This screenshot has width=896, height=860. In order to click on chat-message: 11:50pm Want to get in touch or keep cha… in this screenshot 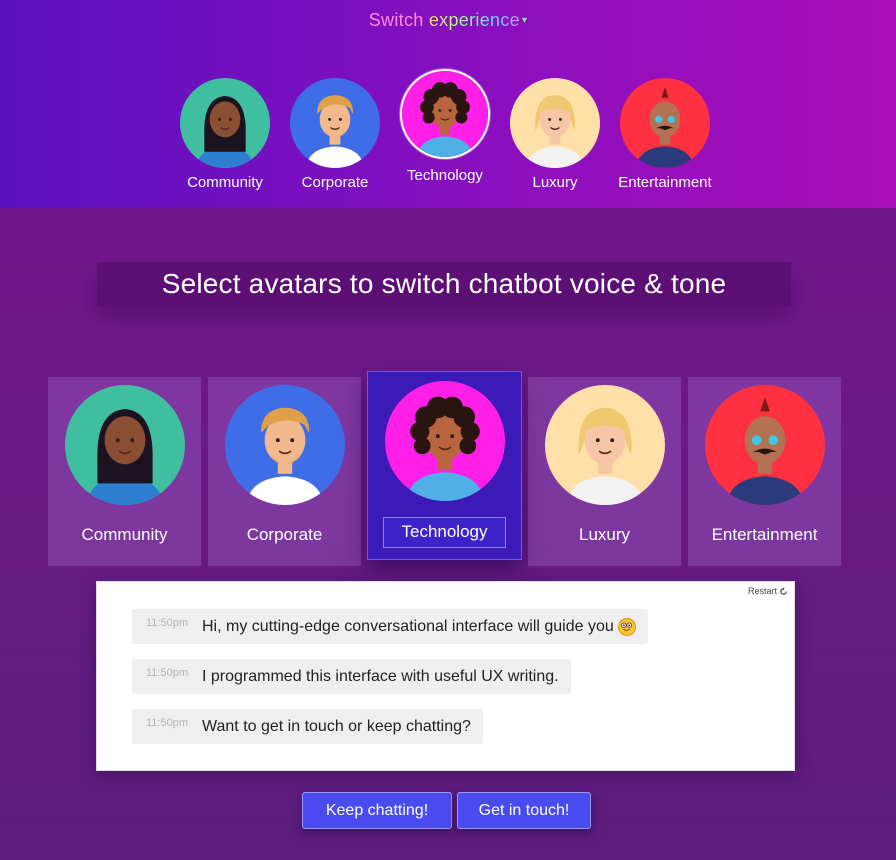, I will do `click(307, 726)`.